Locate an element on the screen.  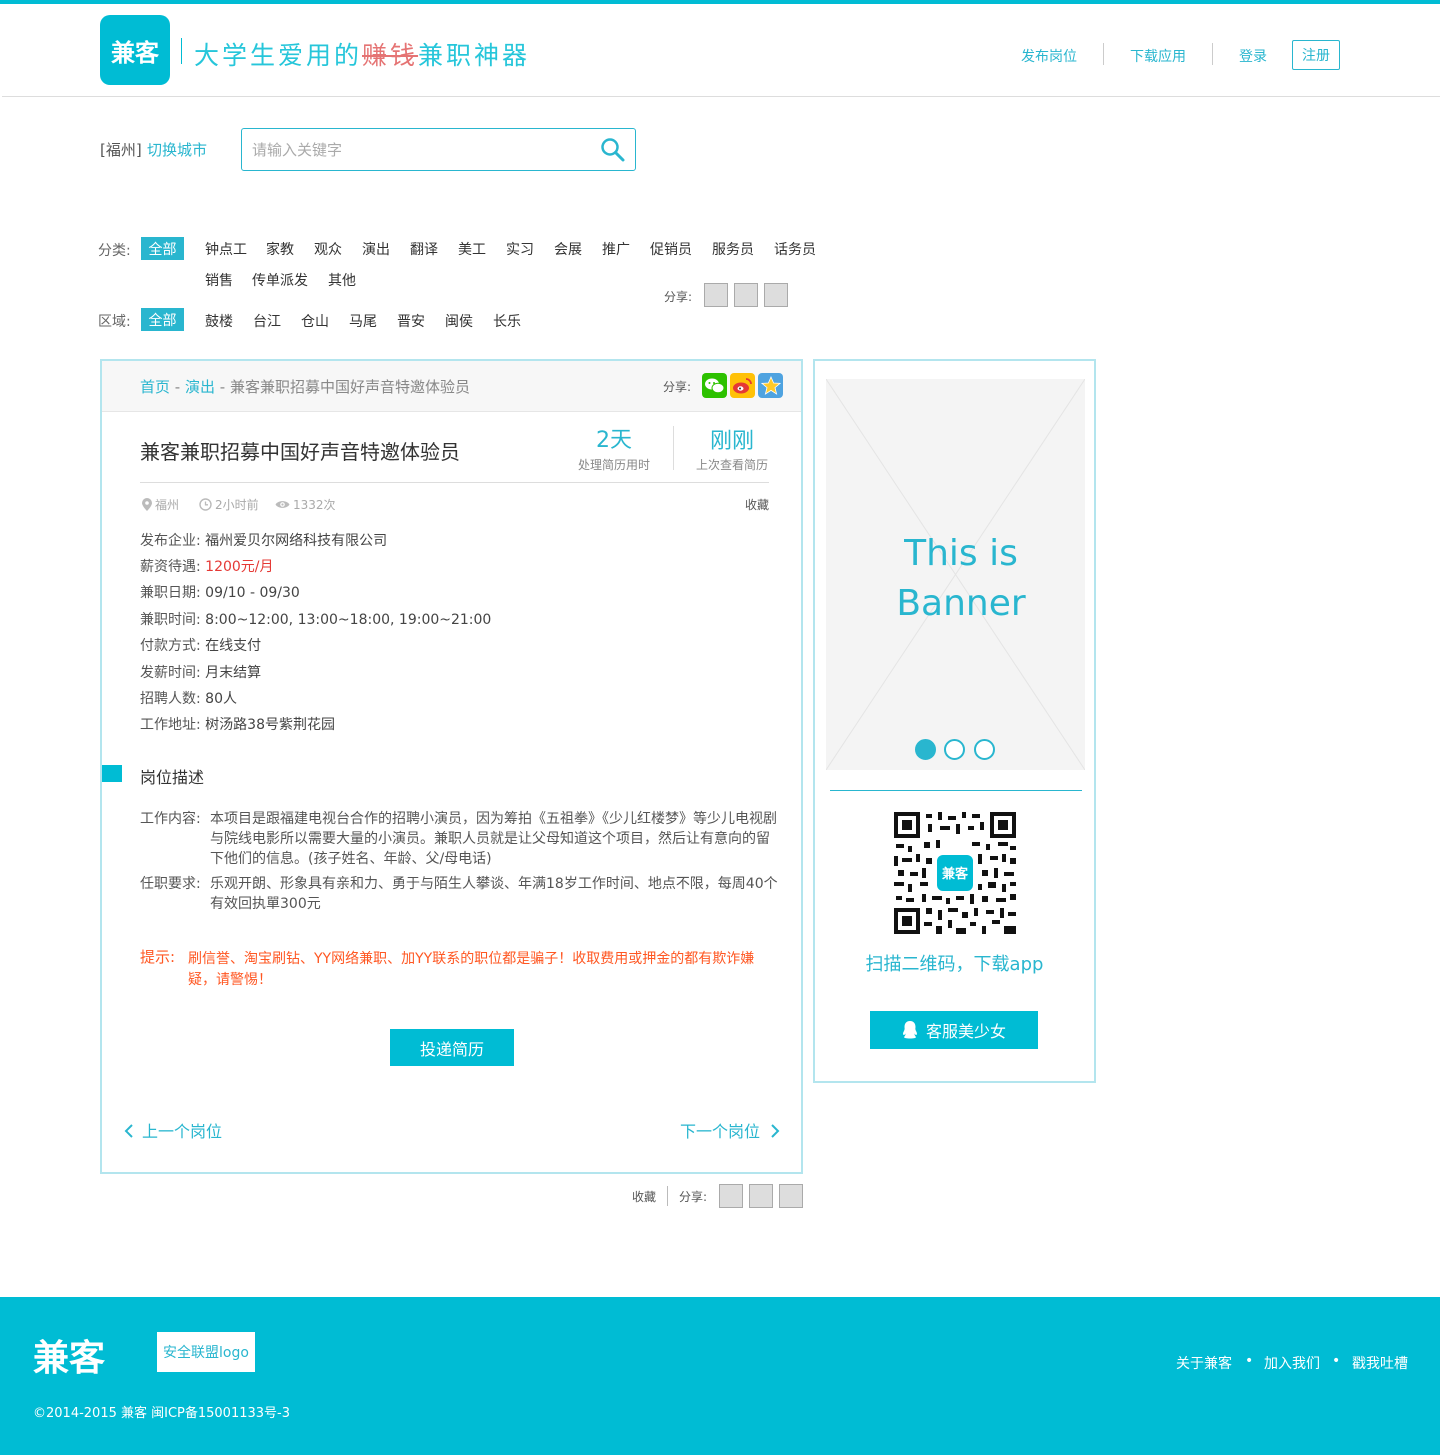
region-item: 马尾 is located at coordinates (363, 321).